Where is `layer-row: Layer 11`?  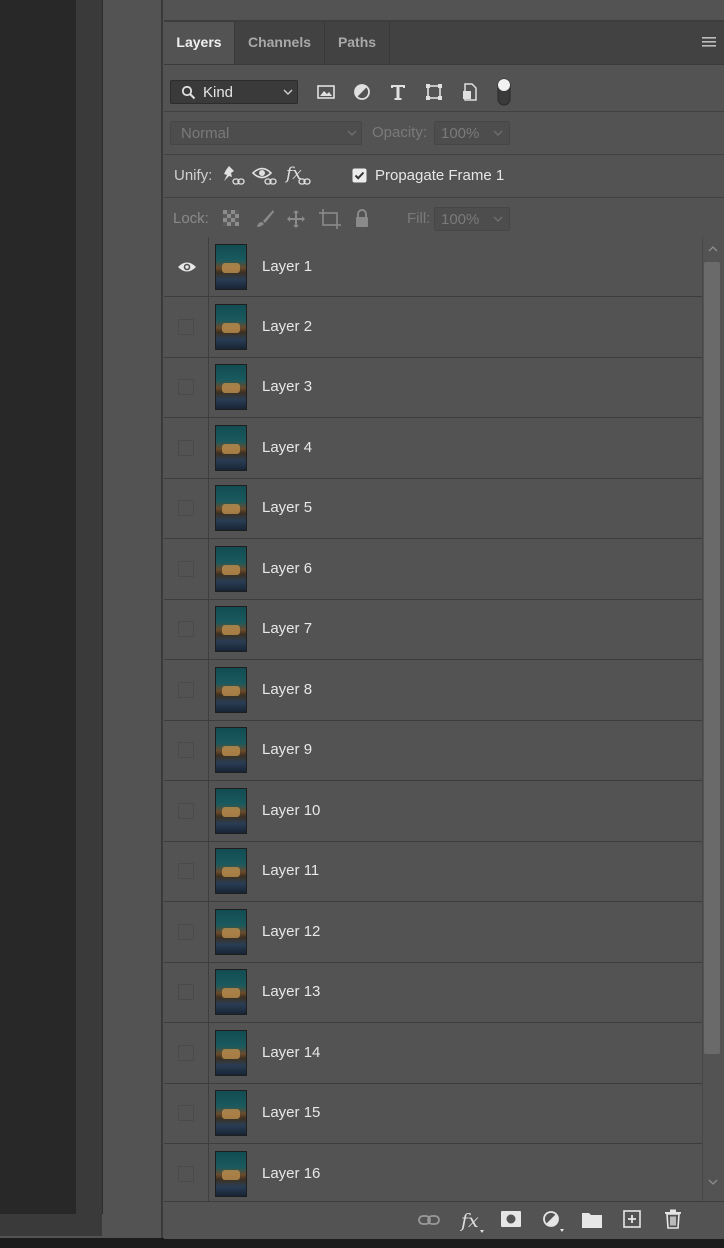
layer-row: Layer 11 is located at coordinates (433, 871).